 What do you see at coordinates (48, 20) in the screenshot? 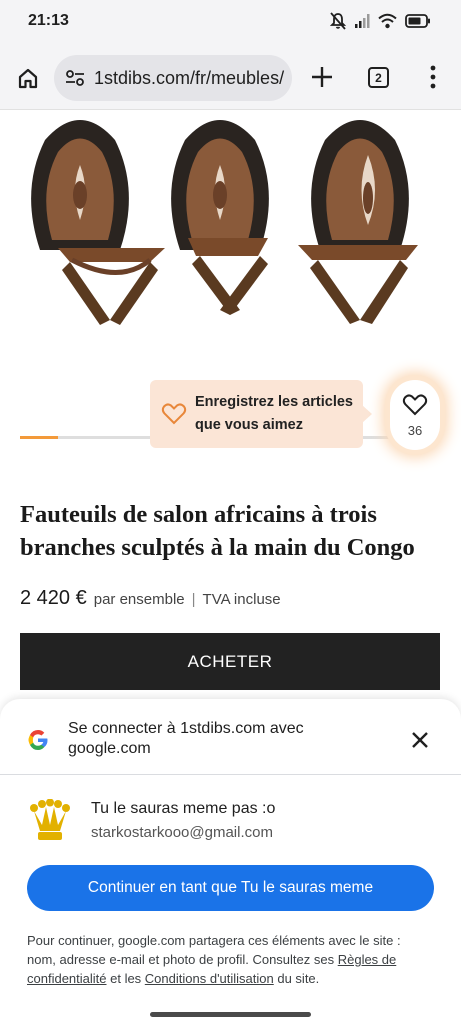
I see `status-time: 21:13` at bounding box center [48, 20].